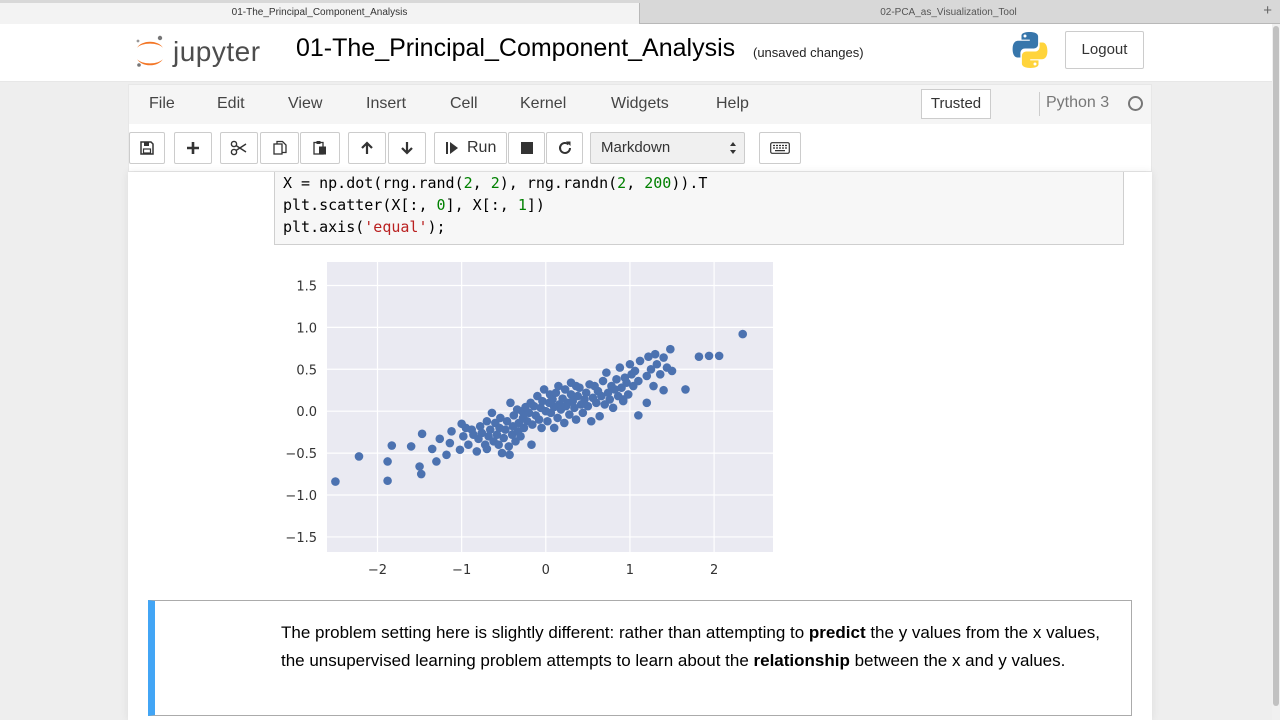  Describe the element at coordinates (461, 570) in the screenshot. I see `x-tick-label: −1` at that location.